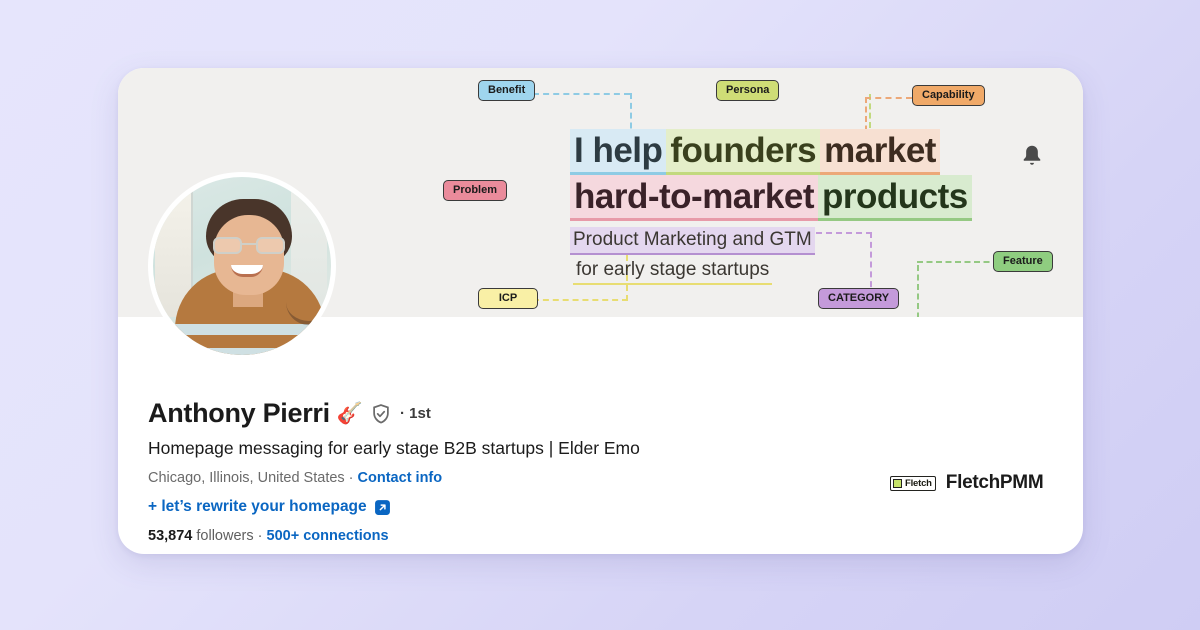 The image size is (1200, 630). I want to click on badge-persona: Persona, so click(748, 90).